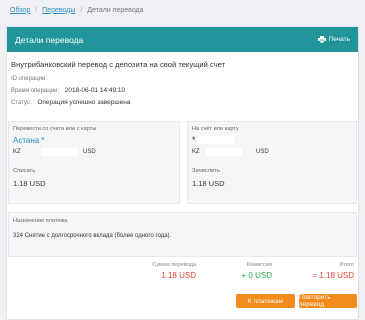  What do you see at coordinates (95, 90) in the screenshot?
I see `operation-time-value: 2018-06-01 14:49:10` at bounding box center [95, 90].